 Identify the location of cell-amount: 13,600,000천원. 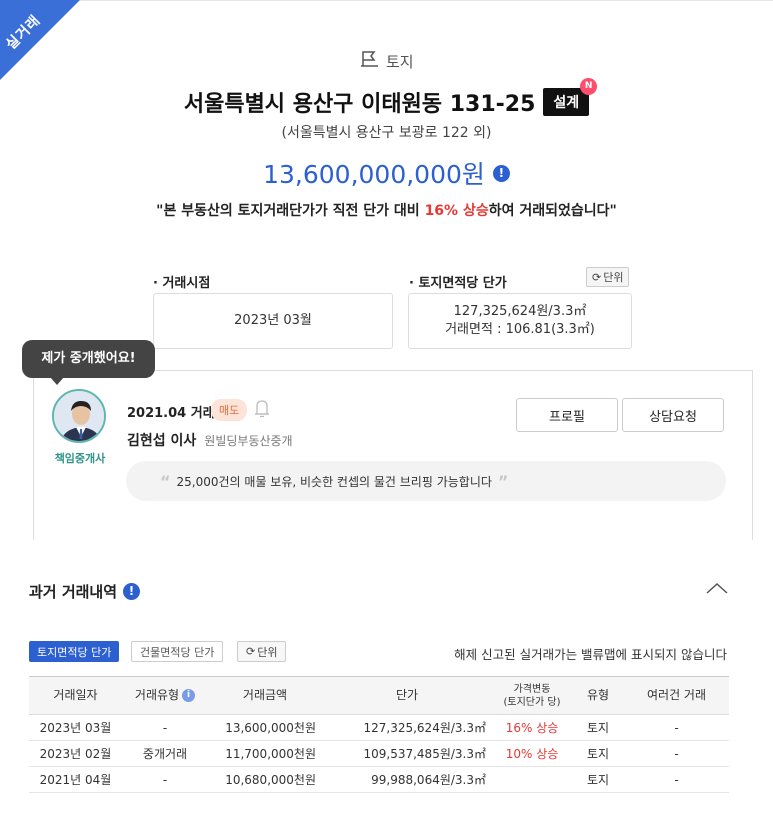
(265, 727).